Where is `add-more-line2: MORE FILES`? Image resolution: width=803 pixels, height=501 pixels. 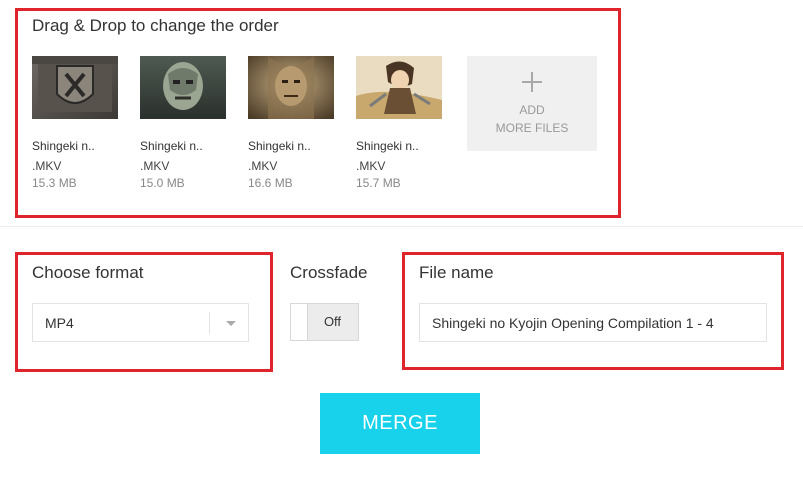 add-more-line2: MORE FILES is located at coordinates (532, 128).